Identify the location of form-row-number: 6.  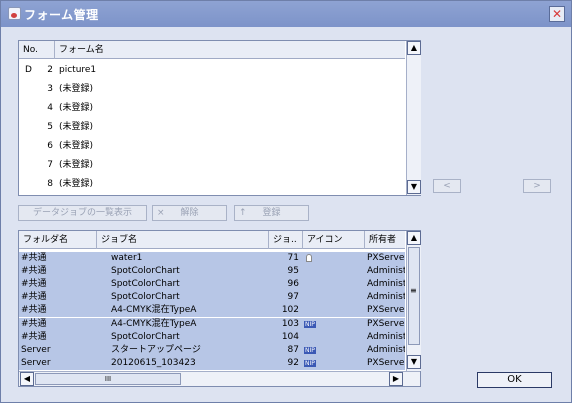
(50, 146).